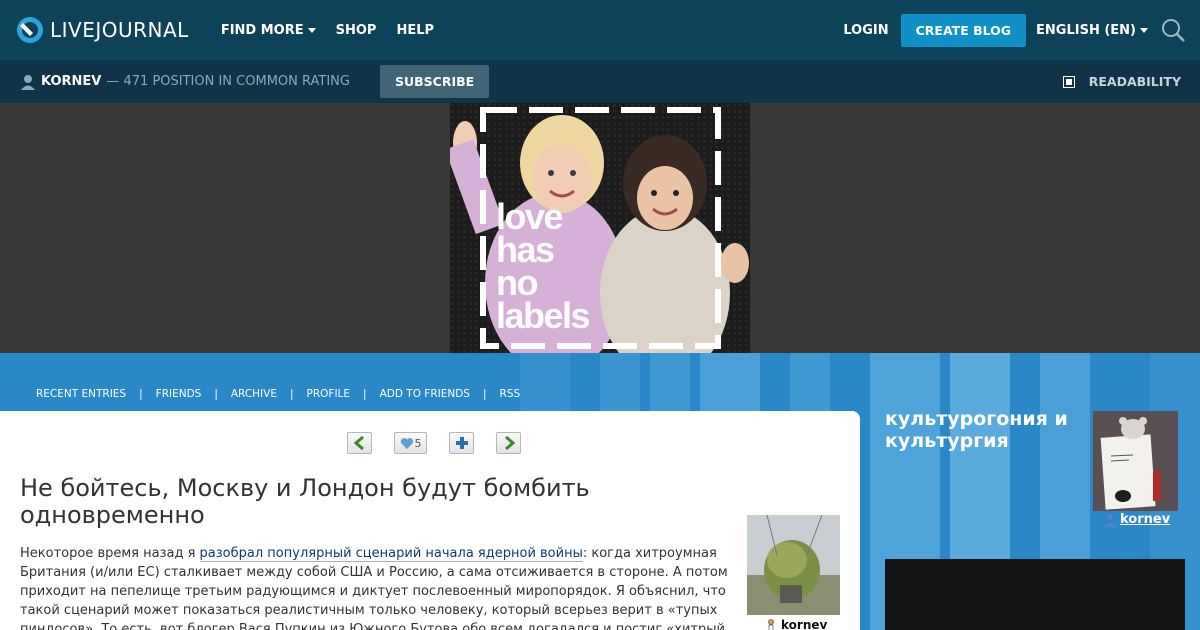  I want to click on menu-shop-label: SHOP, so click(356, 30).